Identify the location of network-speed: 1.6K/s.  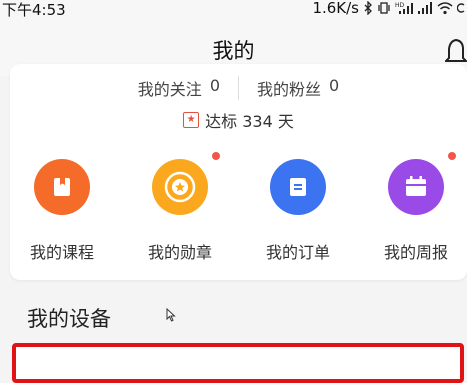
(335, 8).